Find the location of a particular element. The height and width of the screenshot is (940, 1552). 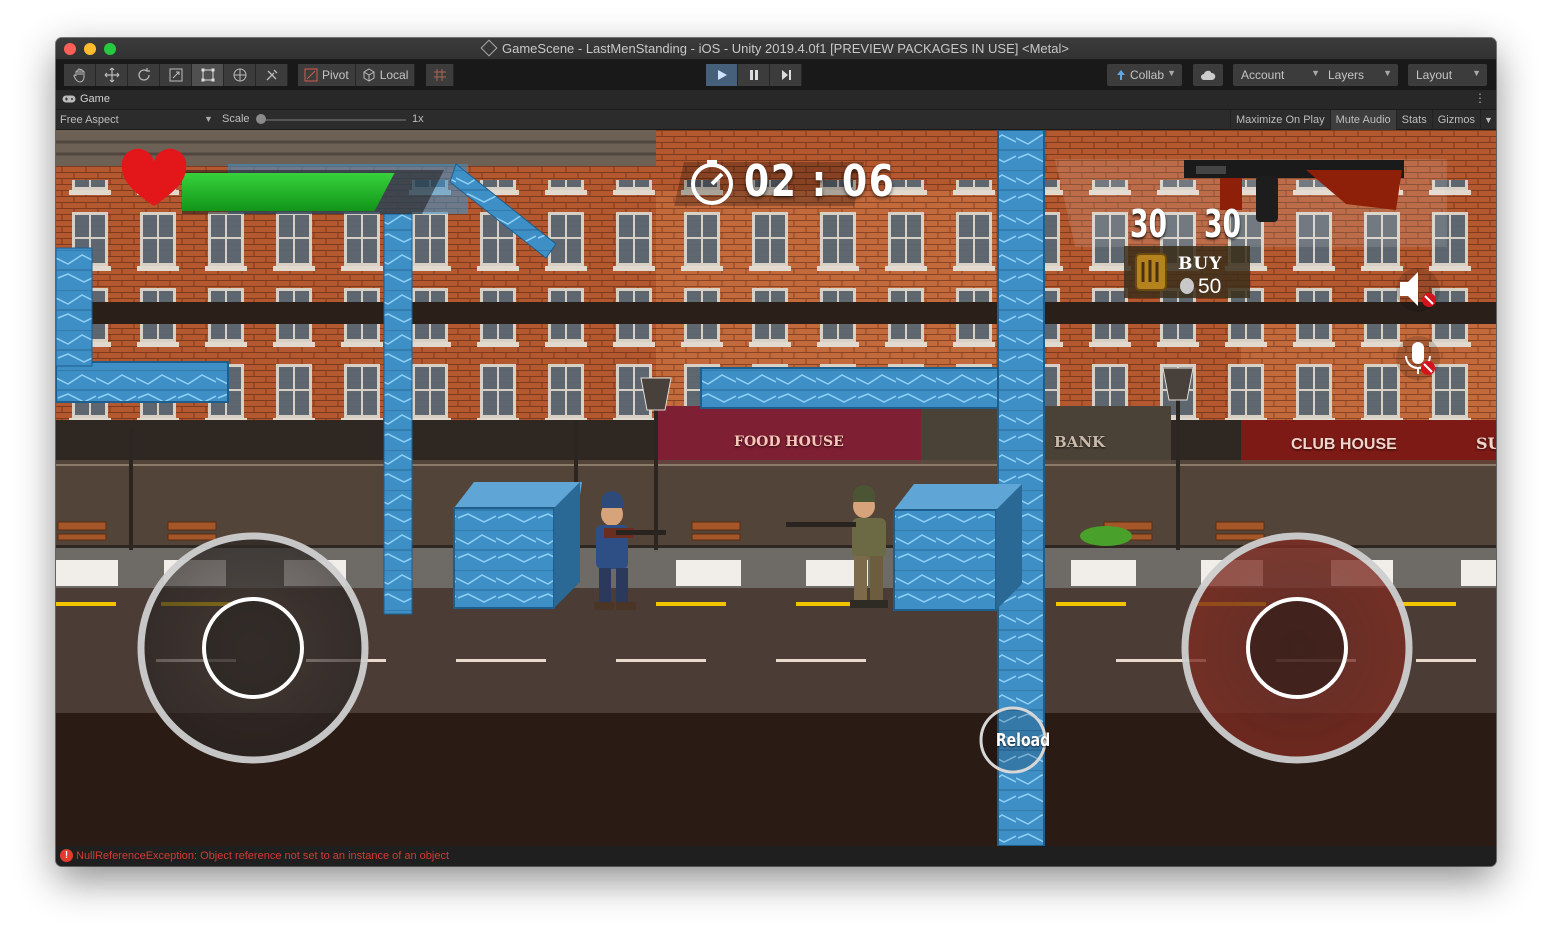

scale-tool-icon is located at coordinates (176, 75).